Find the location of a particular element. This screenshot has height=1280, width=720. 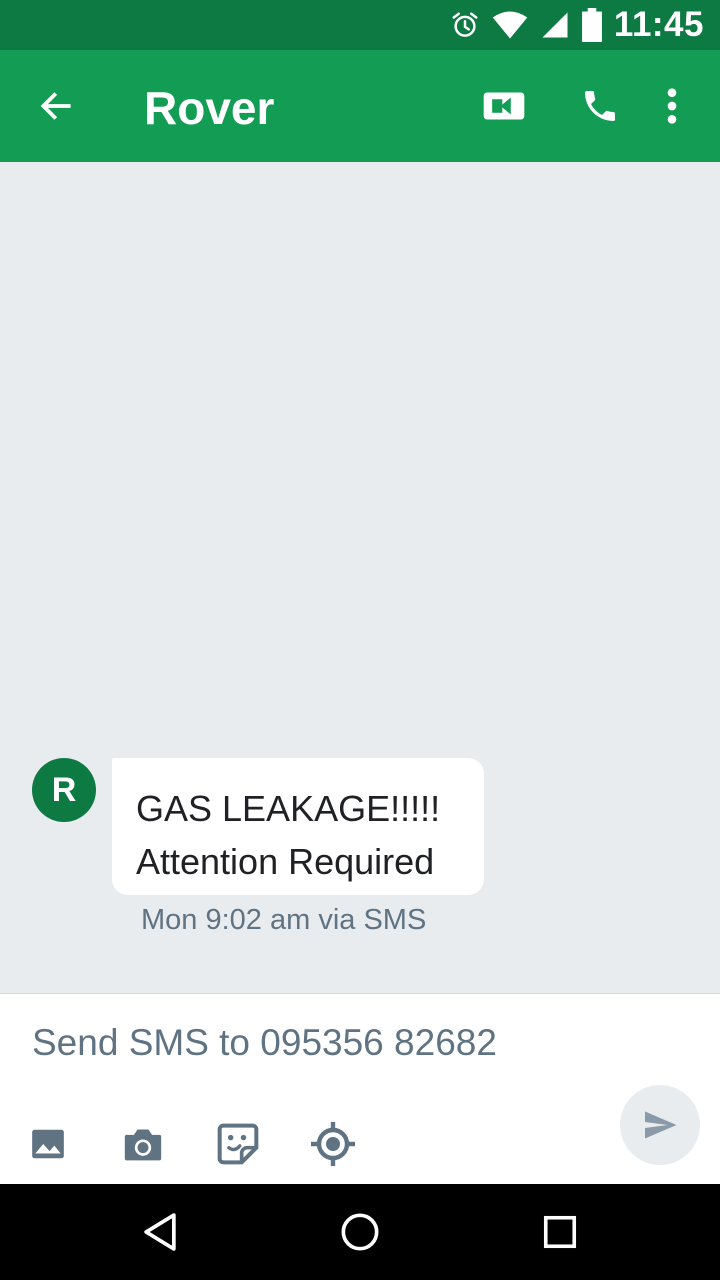

message-bubble: GAS LEAKAGE!!!!! Attention Required is located at coordinates (298, 826).